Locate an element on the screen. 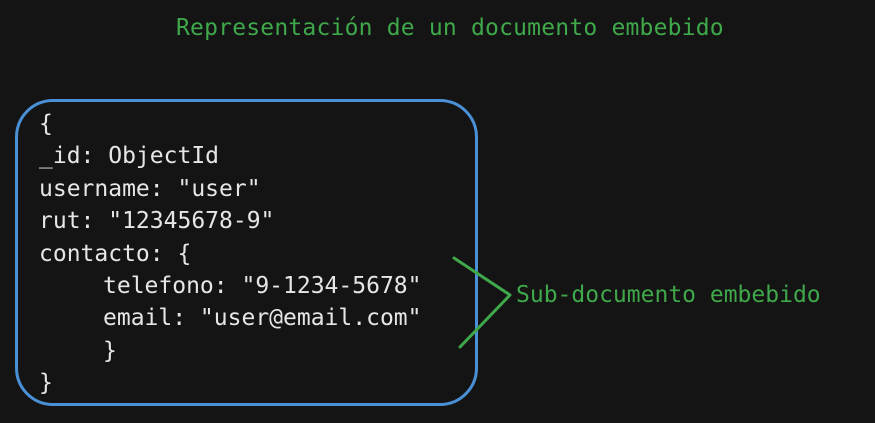 This screenshot has height=423, width=875. code-line-rut: rut: "12345678-9" is located at coordinates (157, 221).